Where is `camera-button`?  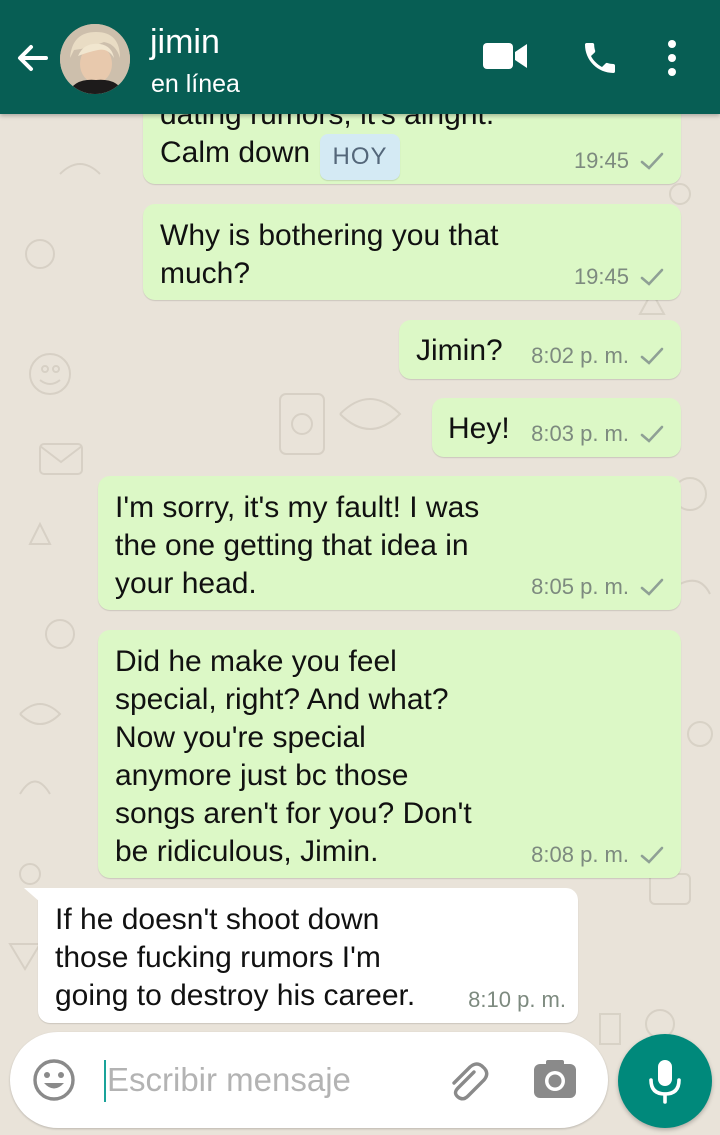 camera-button is located at coordinates (555, 1080).